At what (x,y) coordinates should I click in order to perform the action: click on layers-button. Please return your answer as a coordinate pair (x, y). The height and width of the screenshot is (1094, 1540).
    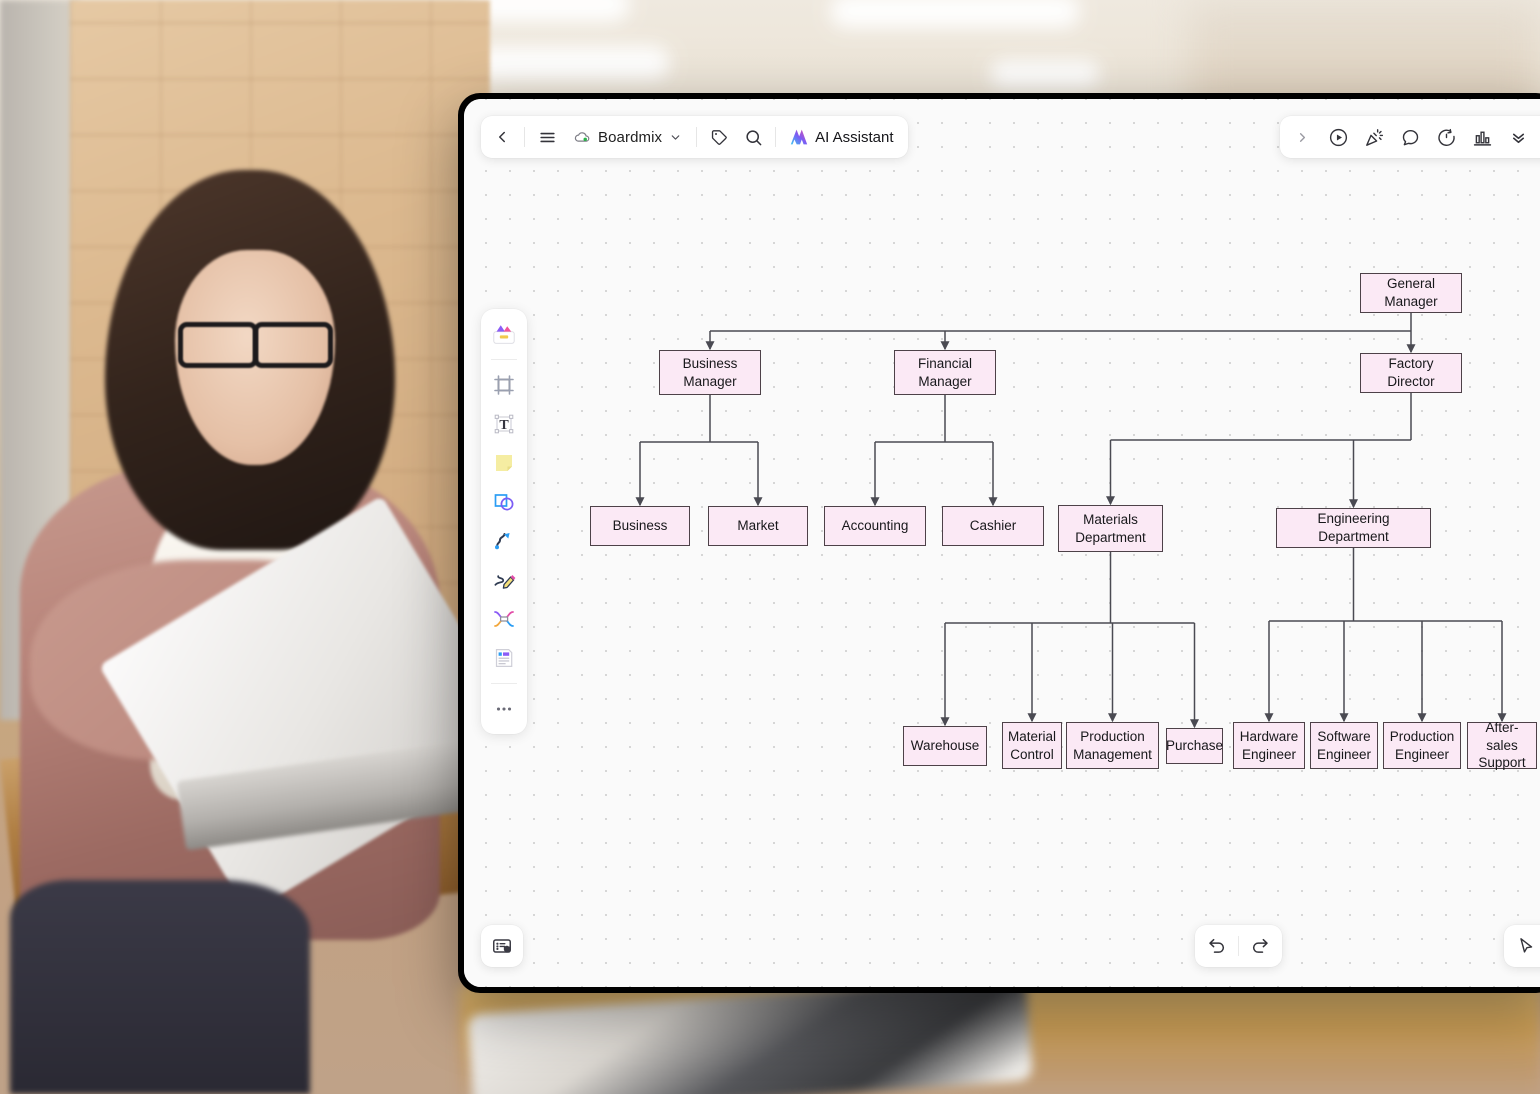
    Looking at the image, I should click on (502, 946).